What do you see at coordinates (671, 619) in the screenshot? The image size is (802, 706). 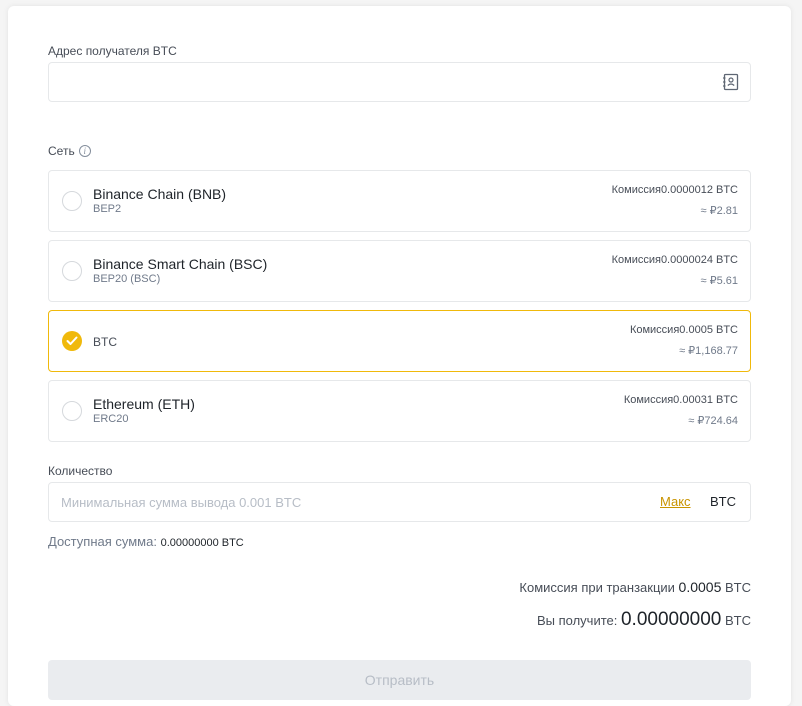 I see `receive-value: 0.00000000` at bounding box center [671, 619].